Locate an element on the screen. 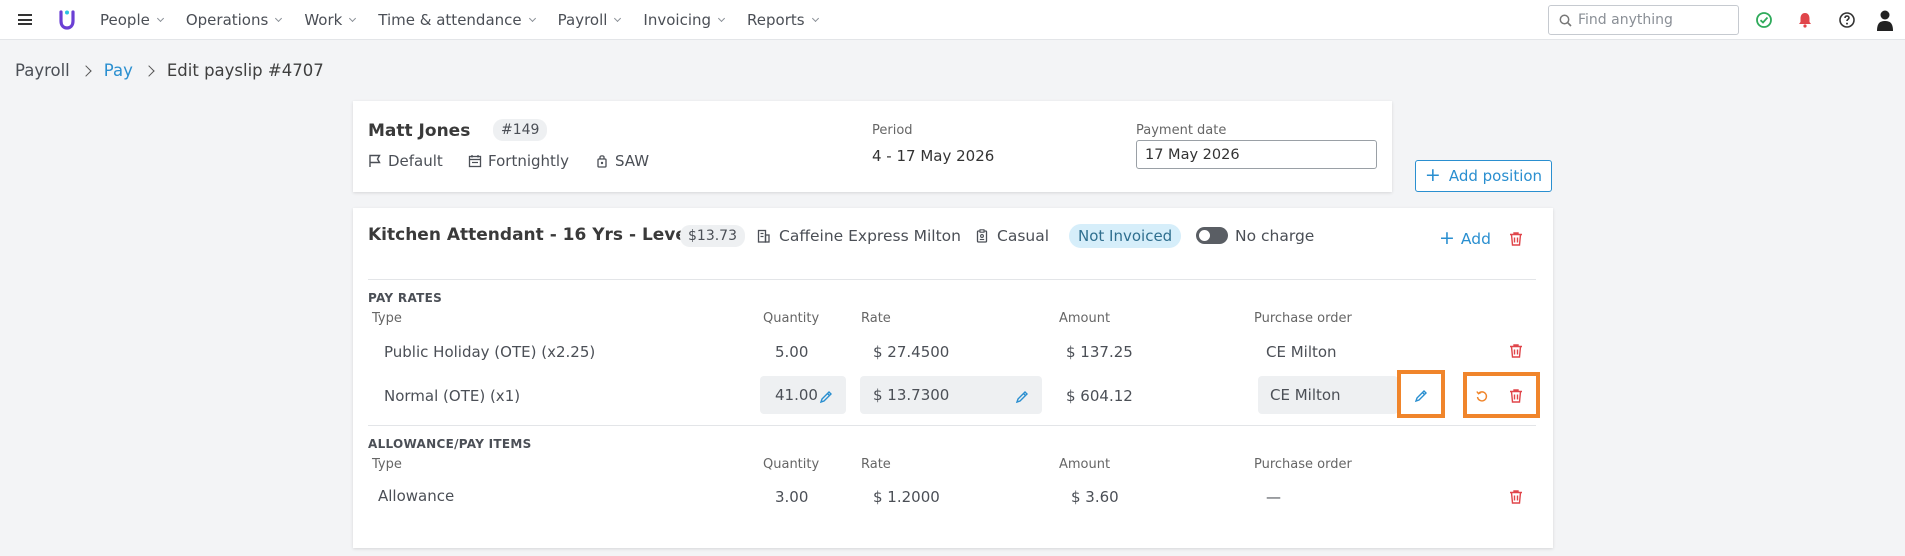 The image size is (1905, 556). purchase-order-value: CE Milton is located at coordinates (1305, 395).